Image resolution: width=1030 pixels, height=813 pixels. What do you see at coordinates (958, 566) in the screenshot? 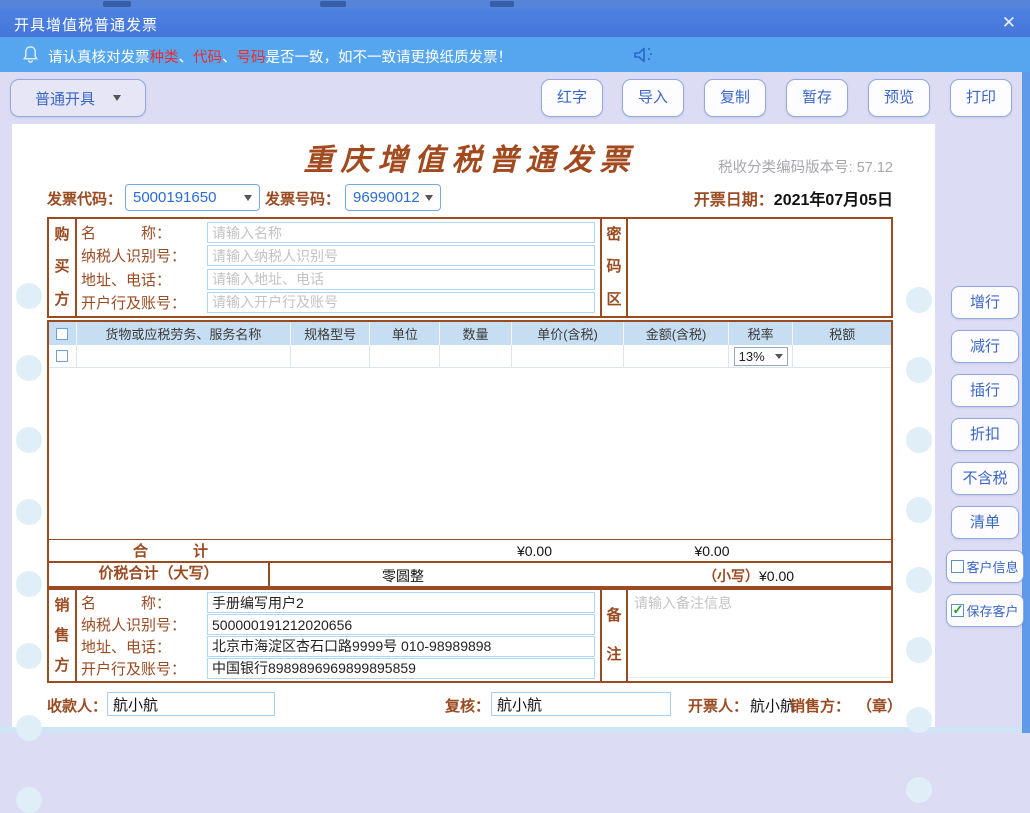
I see `checkbox-icon` at bounding box center [958, 566].